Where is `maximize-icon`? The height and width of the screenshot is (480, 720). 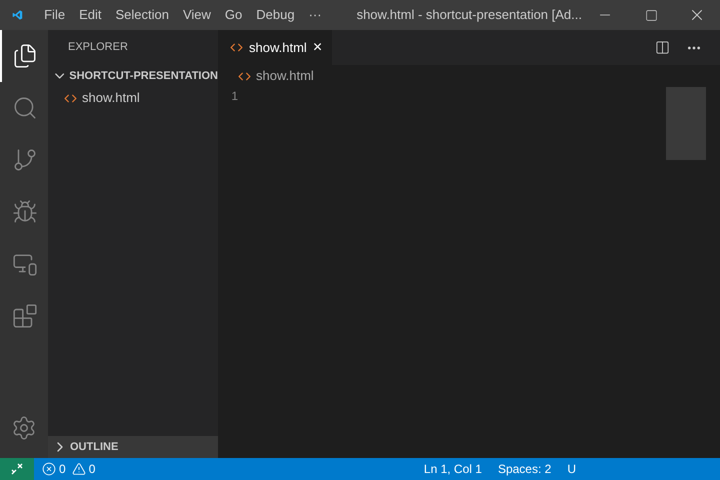
maximize-icon is located at coordinates (651, 15).